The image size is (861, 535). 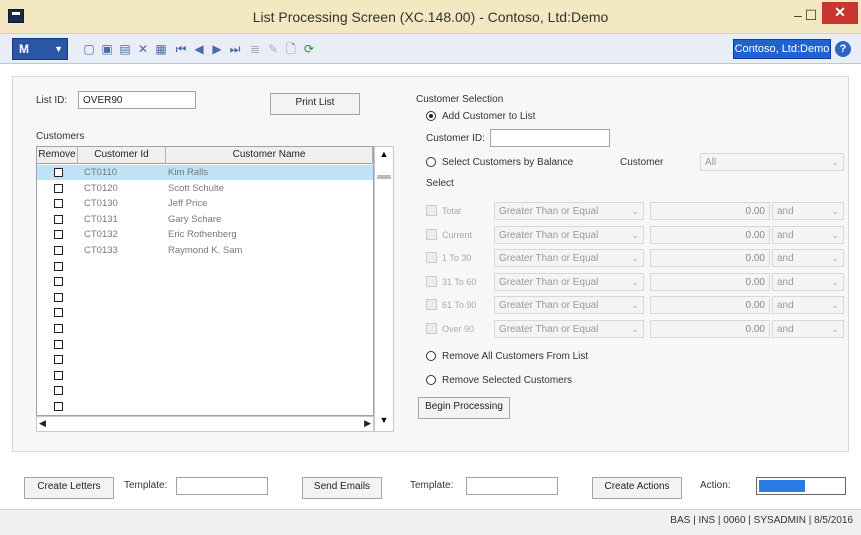 I want to click on copy-icon: ▤, so click(x=125, y=49).